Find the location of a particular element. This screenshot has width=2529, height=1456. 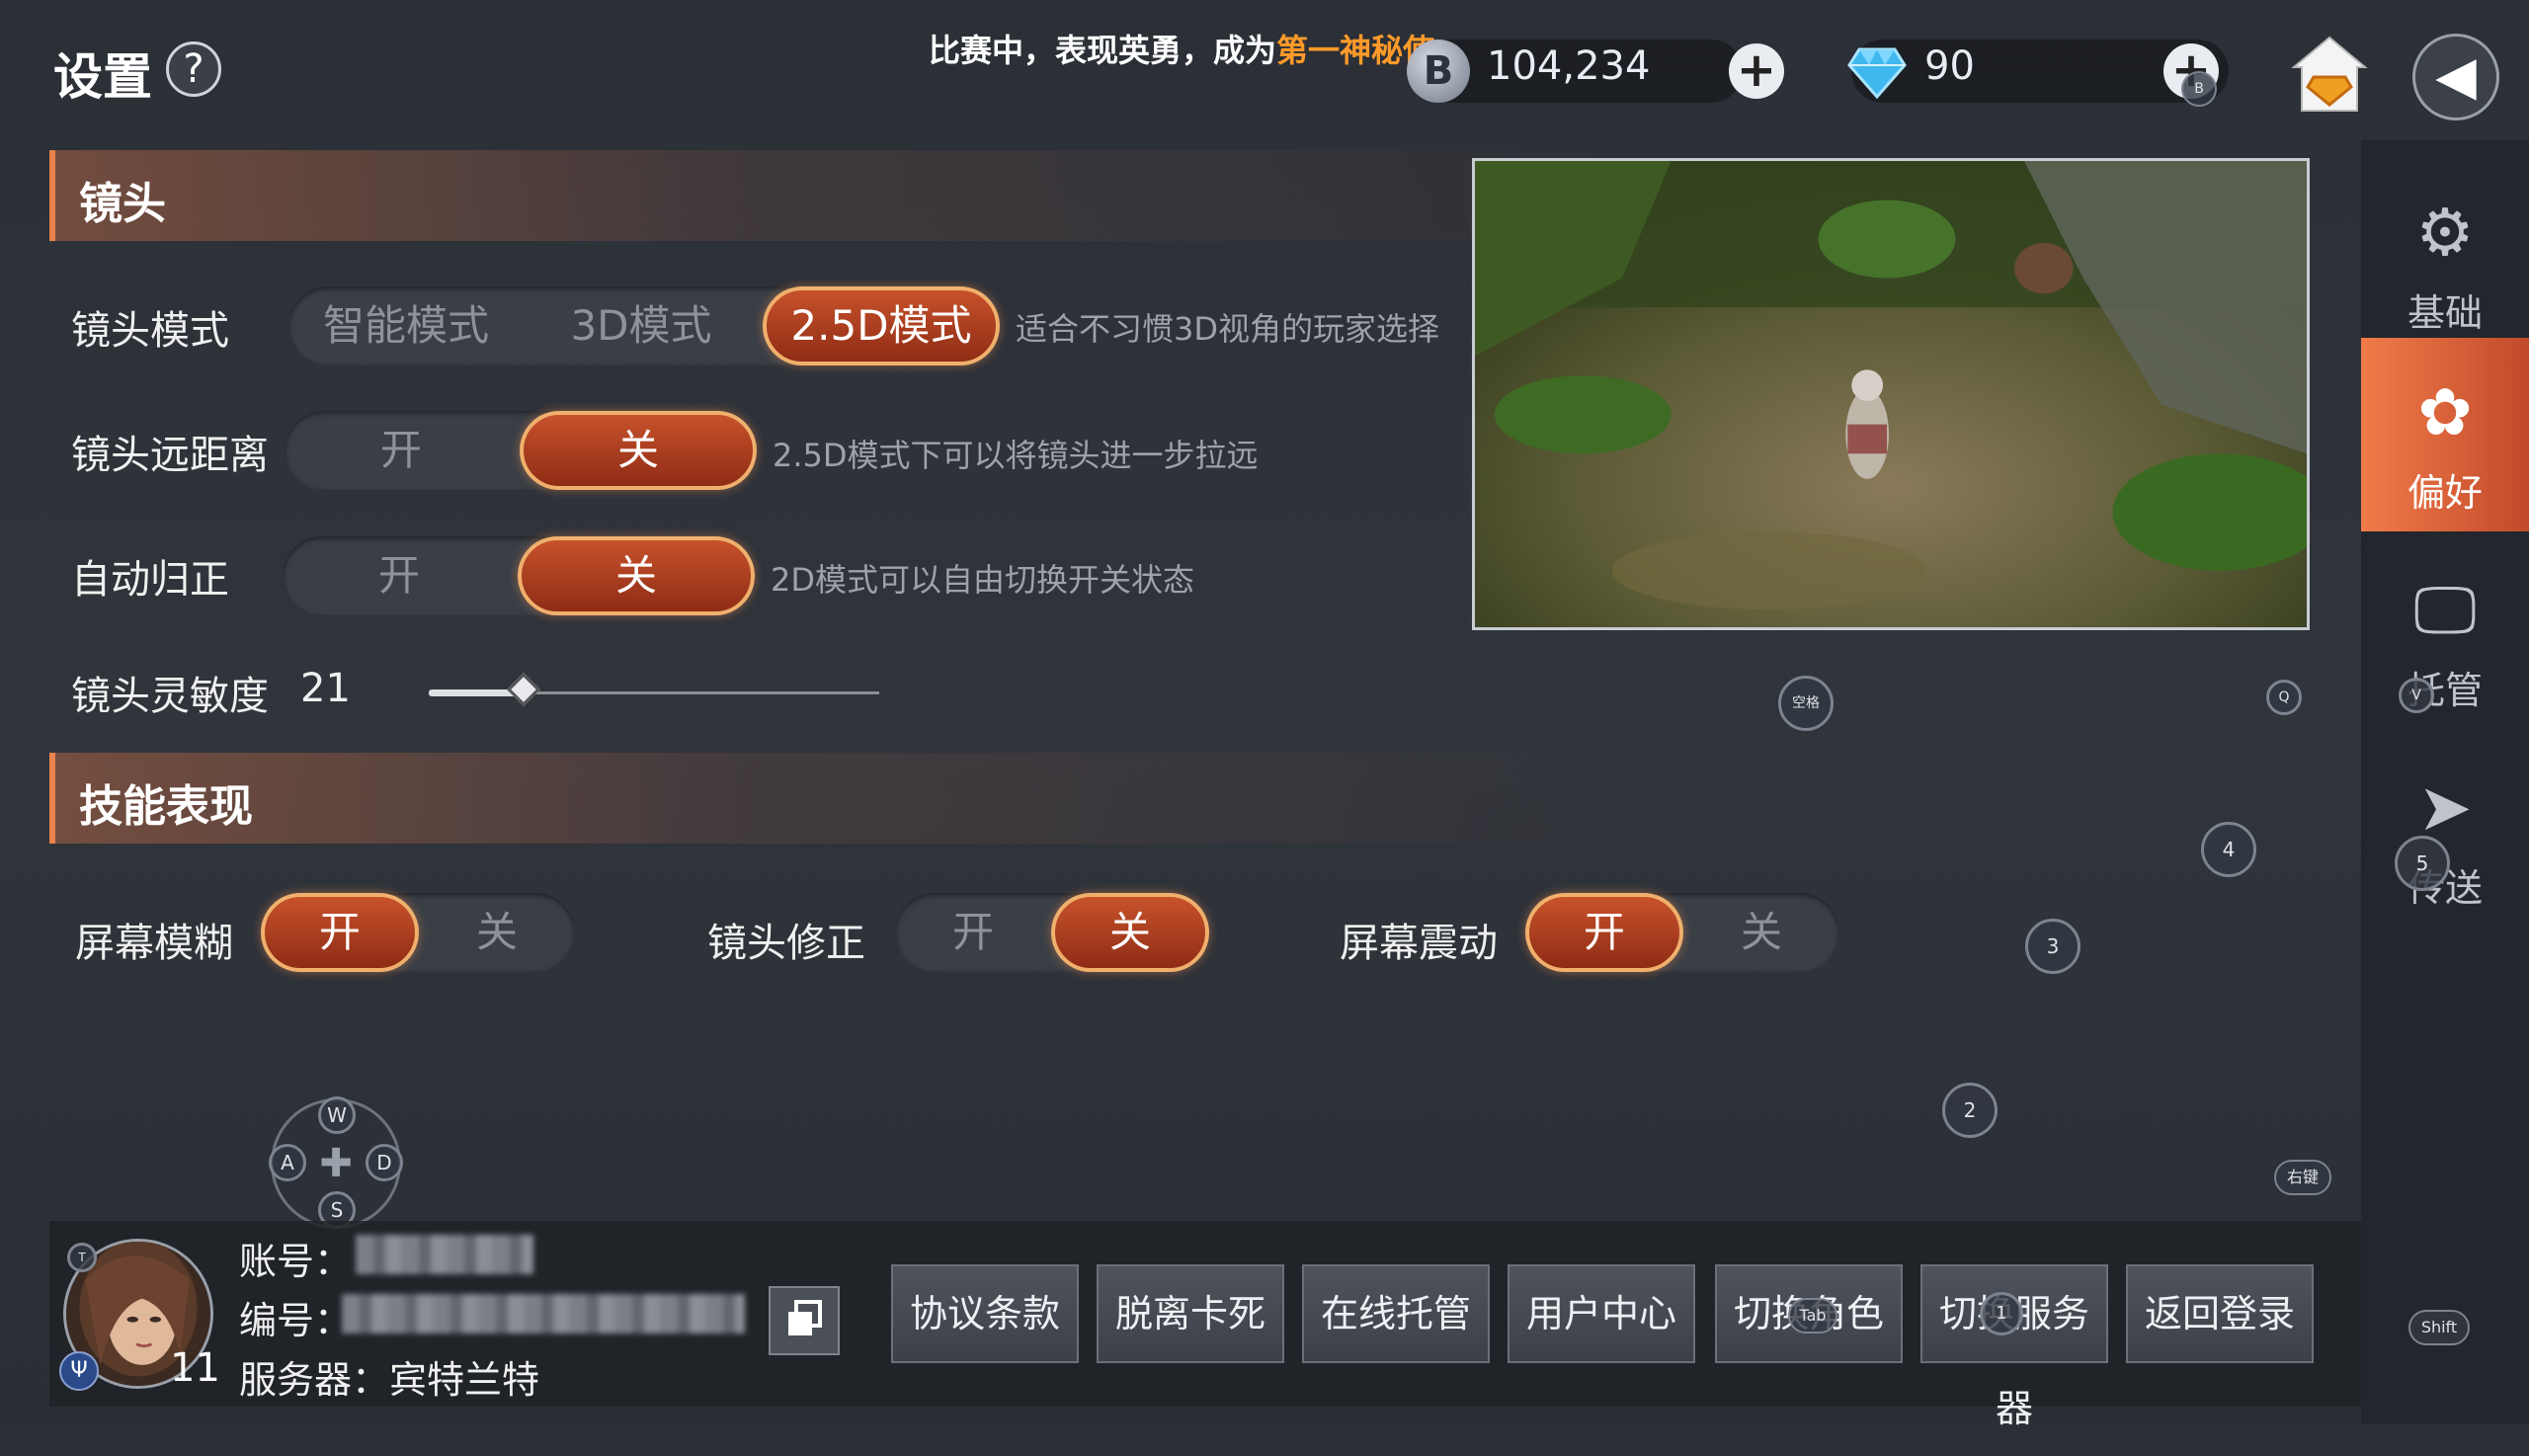

sensitivity-value: 21 is located at coordinates (325, 688).